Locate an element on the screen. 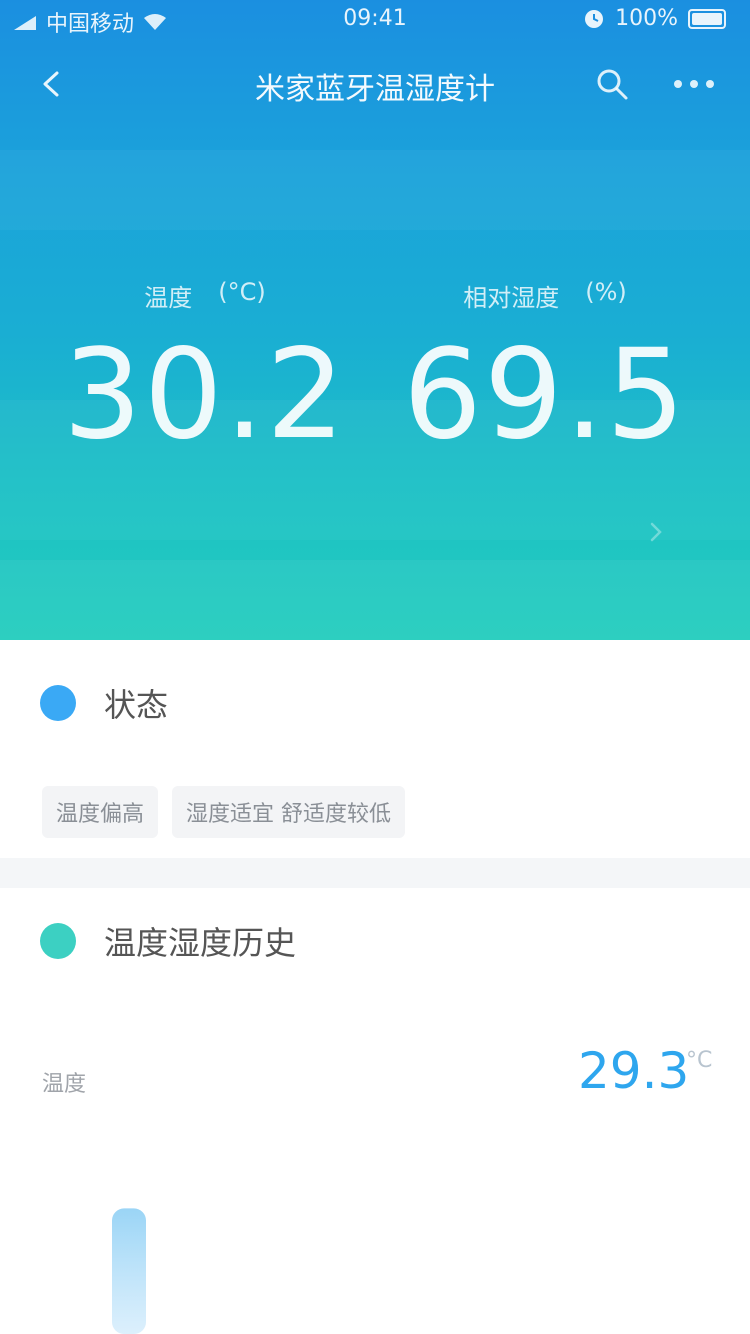 The width and height of the screenshot is (750, 1334). temperature-value: 30.2 is located at coordinates (205, 395).